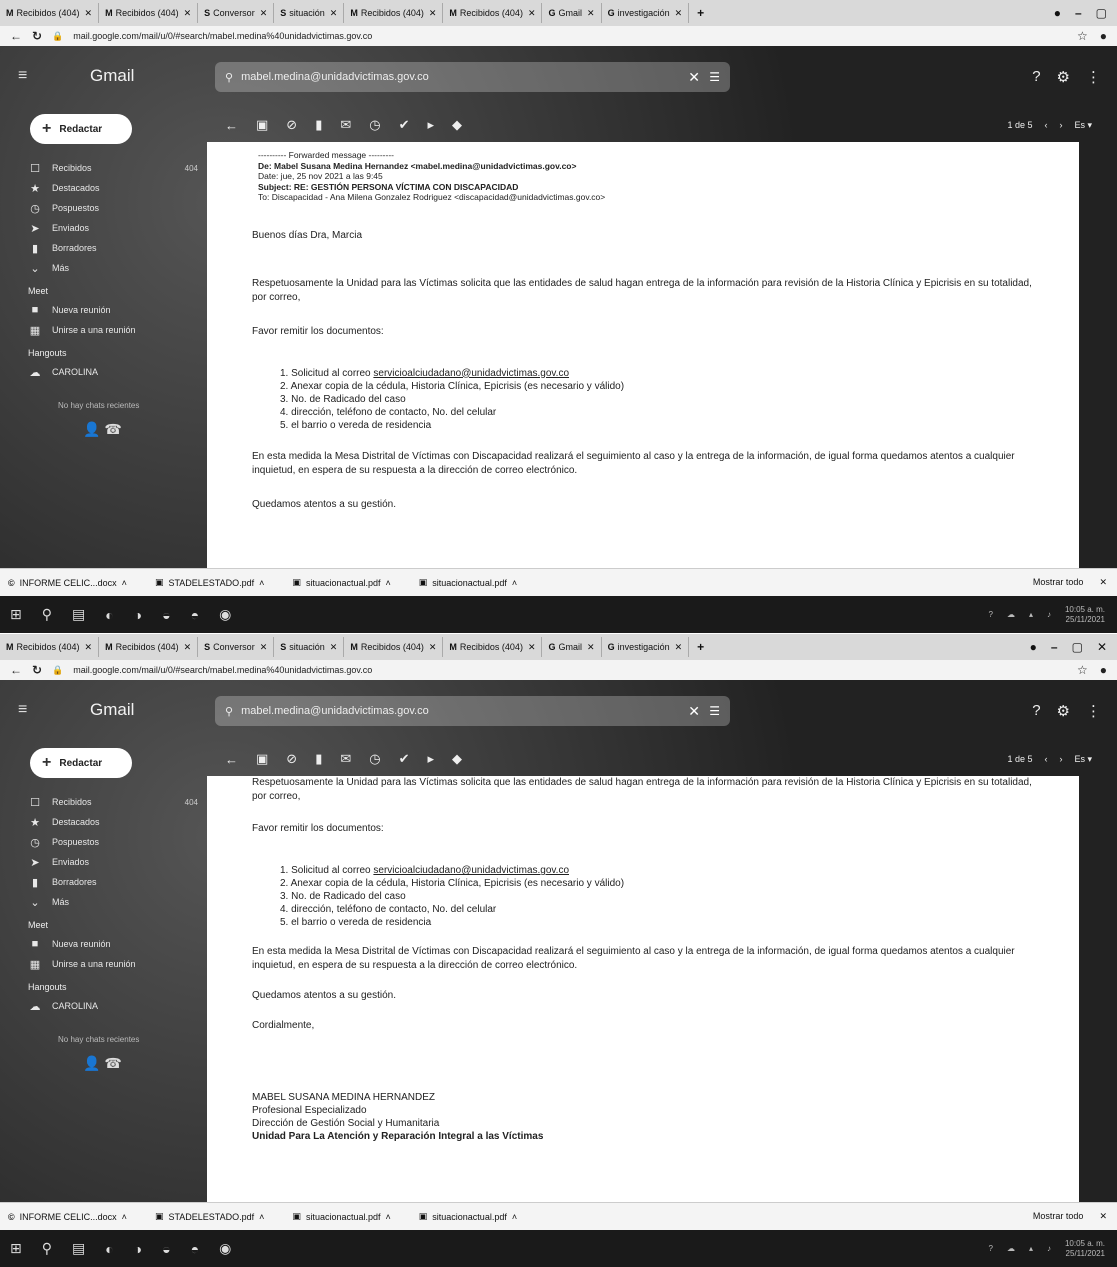 Image resolution: width=1117 pixels, height=1267 pixels. What do you see at coordinates (113, 248) in the screenshot?
I see `sidebar-item-drafts: ▮ Borradores` at bounding box center [113, 248].